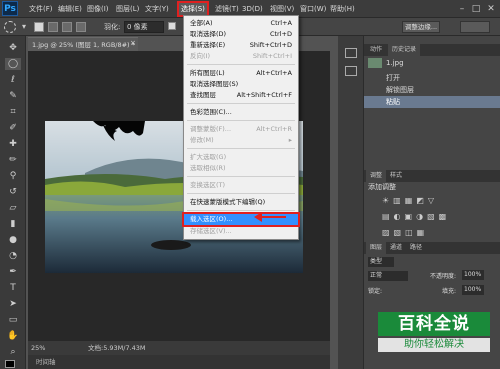 This screenshot has width=500, height=369. What do you see at coordinates (443, 276) in the screenshot?
I see `opacity-label: 不透明度:` at bounding box center [443, 276].